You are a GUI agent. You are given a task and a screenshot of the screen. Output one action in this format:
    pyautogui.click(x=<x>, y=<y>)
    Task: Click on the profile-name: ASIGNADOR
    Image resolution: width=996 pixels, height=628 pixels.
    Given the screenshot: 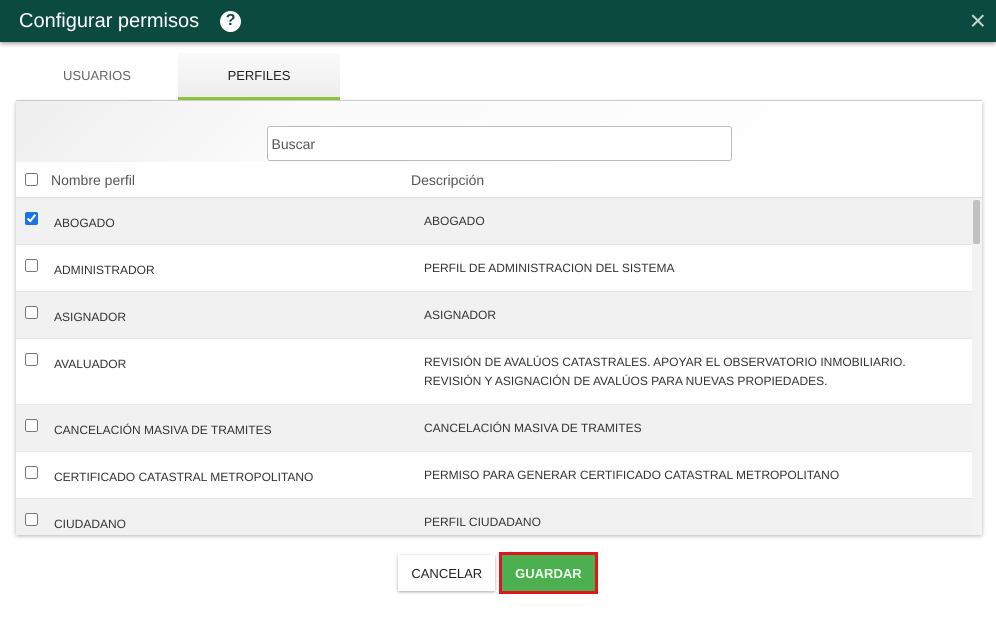 What is the action you would take?
    pyautogui.click(x=91, y=317)
    